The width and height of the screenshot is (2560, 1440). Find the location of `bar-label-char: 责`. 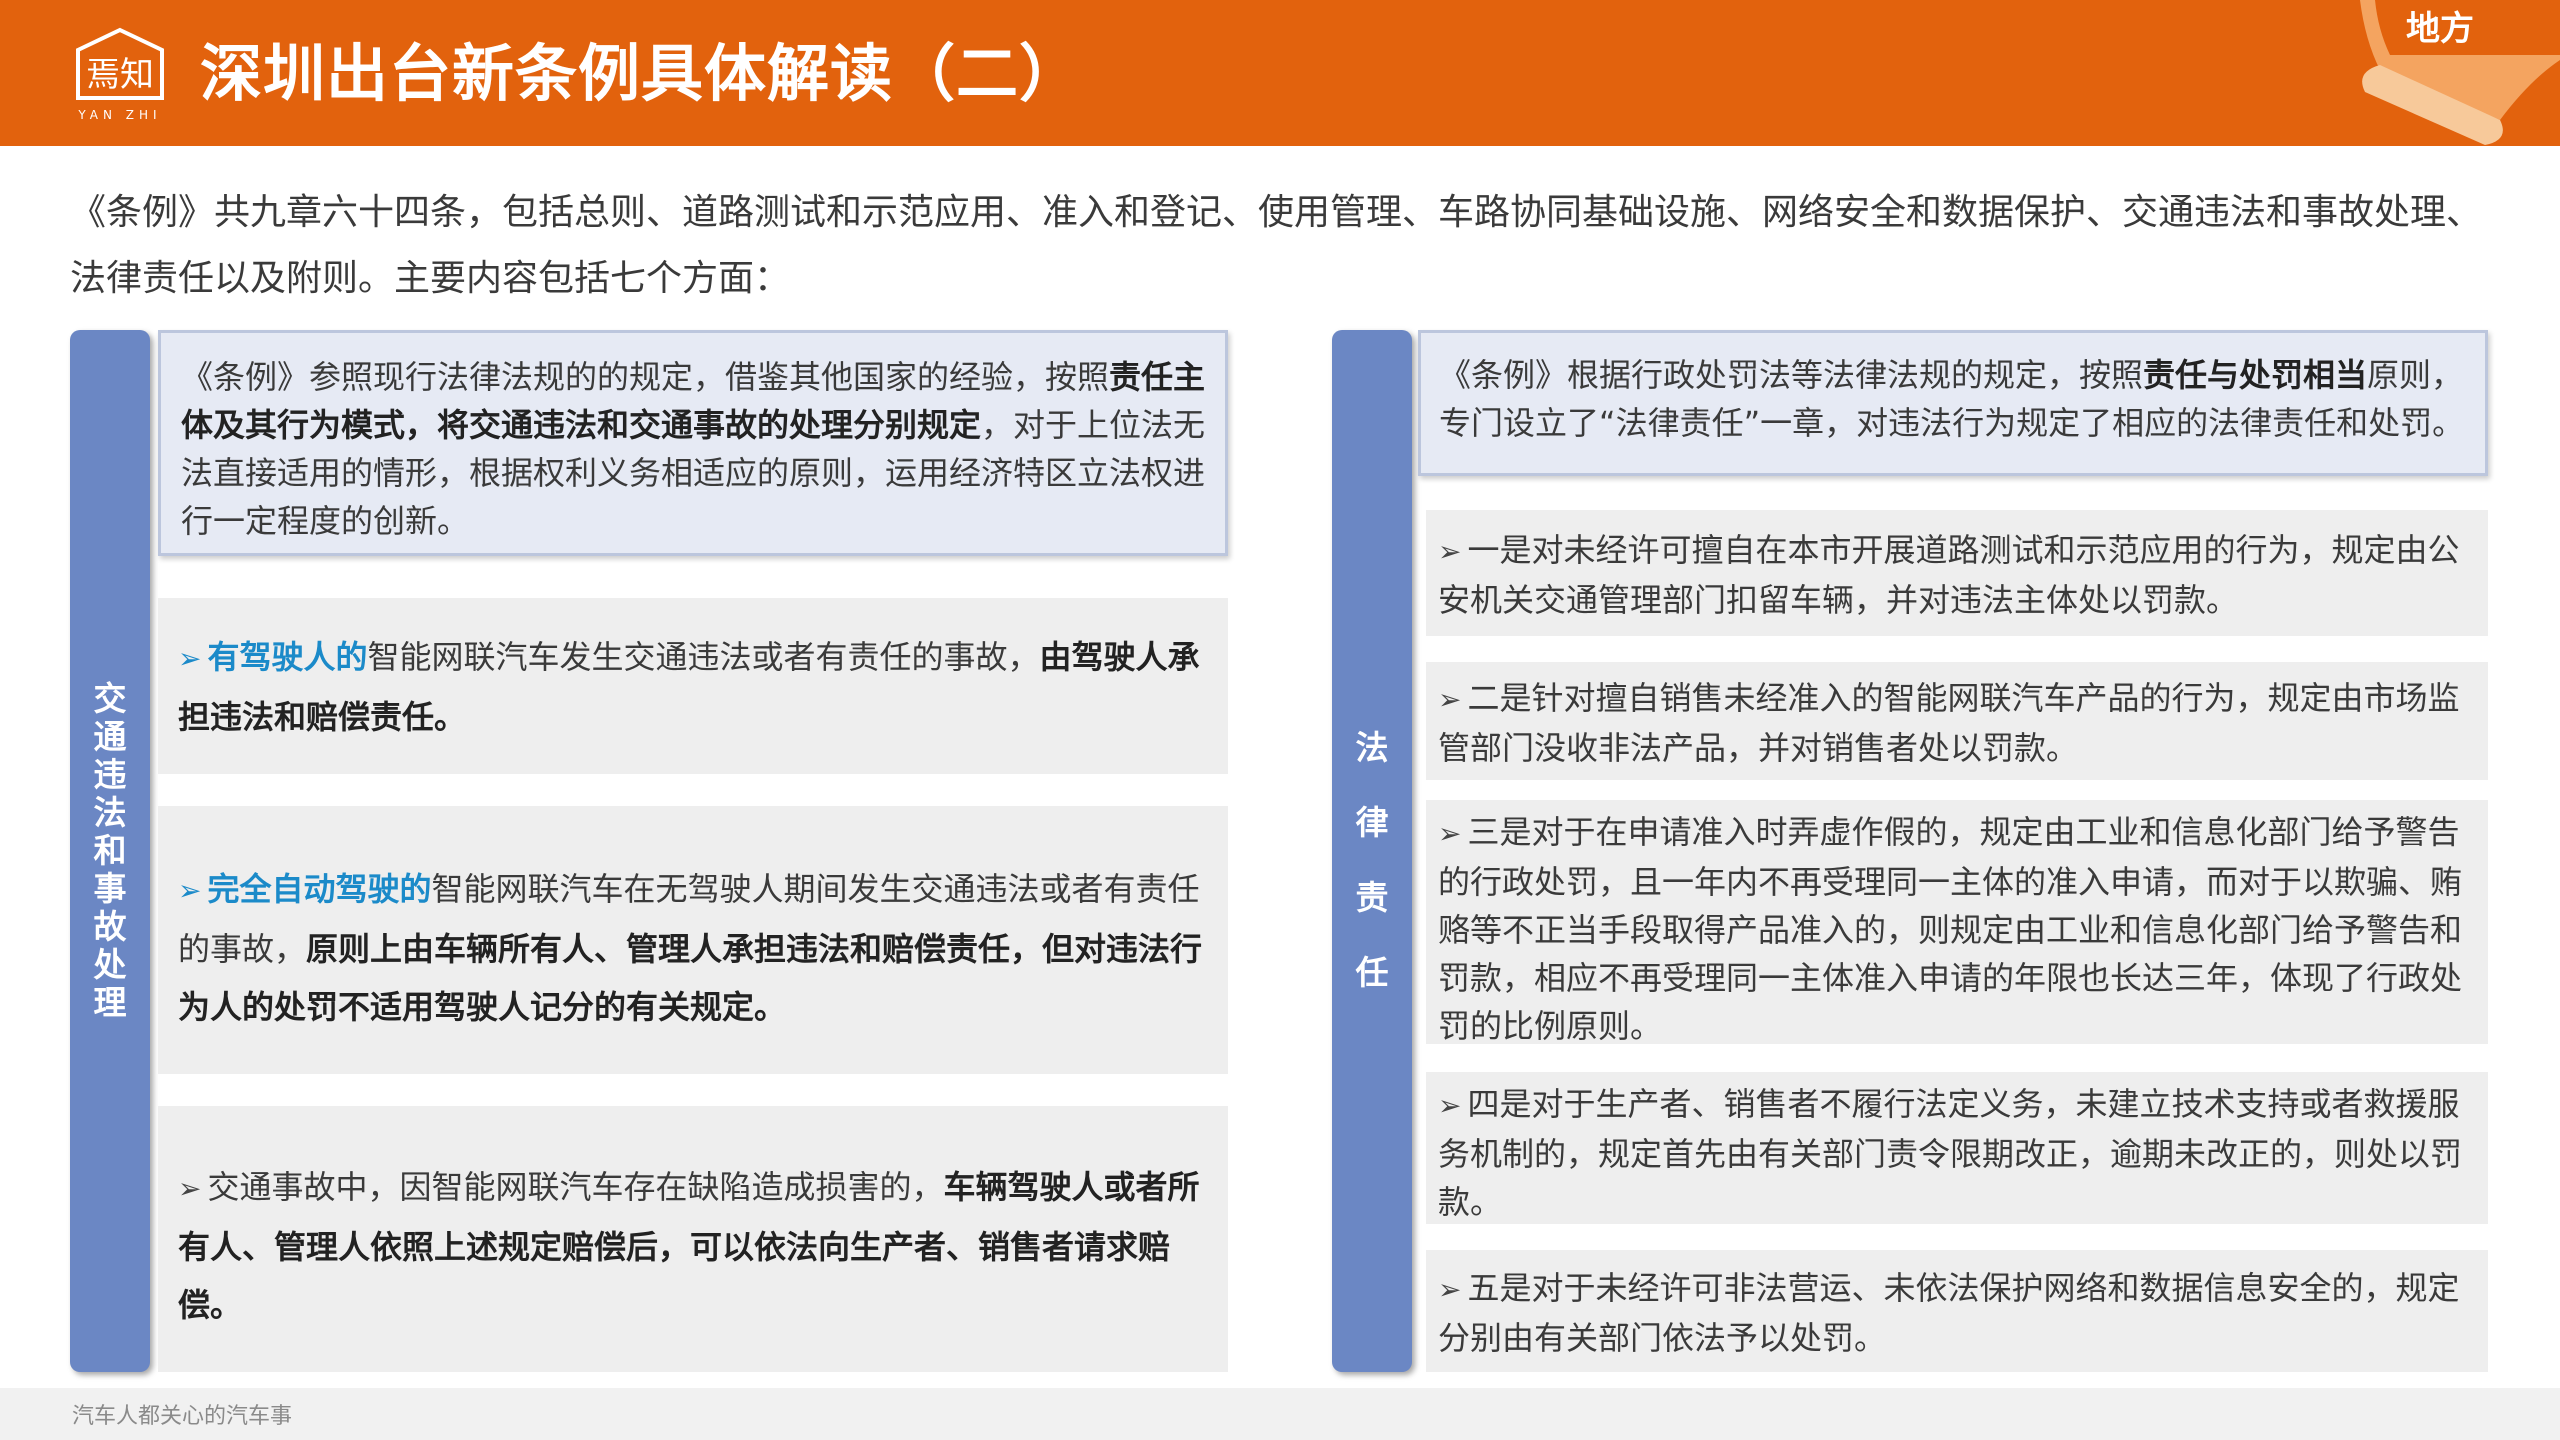

bar-label-char: 责 is located at coordinates (1372, 897).